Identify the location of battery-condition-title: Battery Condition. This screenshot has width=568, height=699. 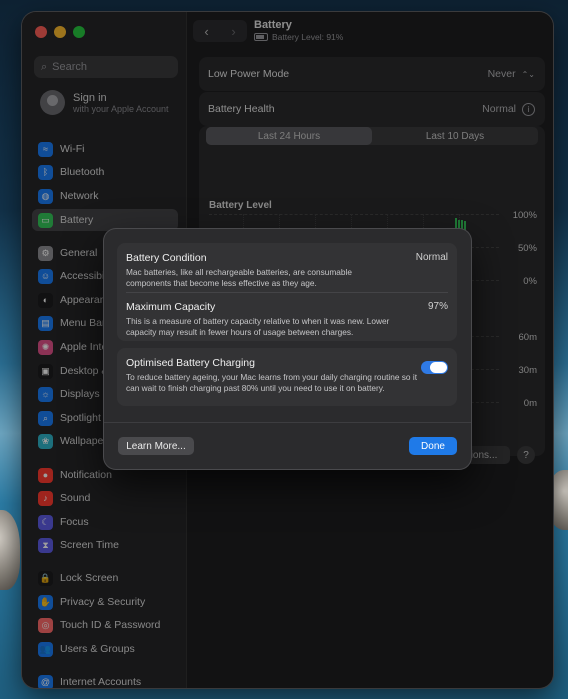
(166, 258).